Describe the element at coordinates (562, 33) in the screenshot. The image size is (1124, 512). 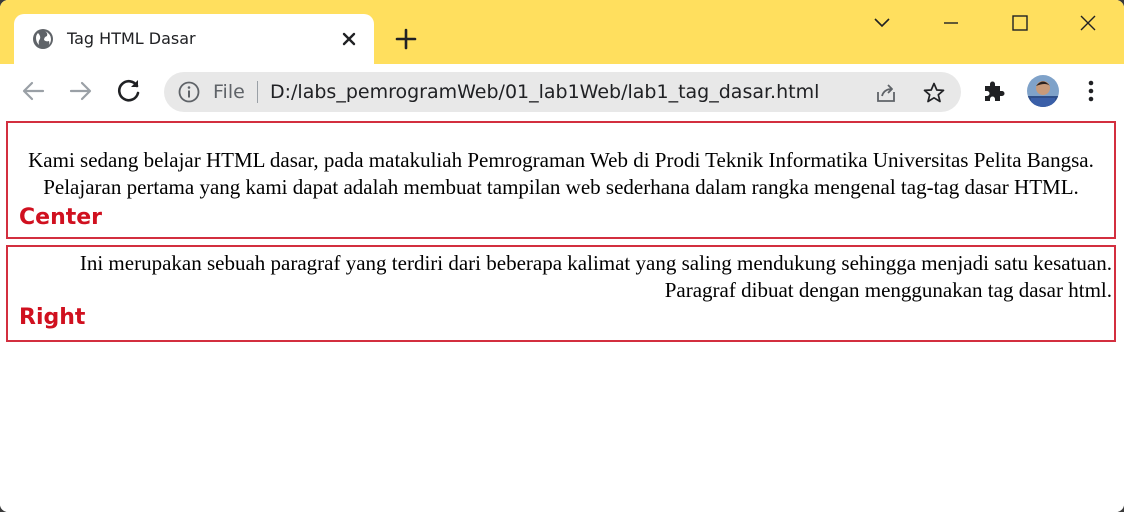
I see `tab-strip: Tag HTML Dasar` at that location.